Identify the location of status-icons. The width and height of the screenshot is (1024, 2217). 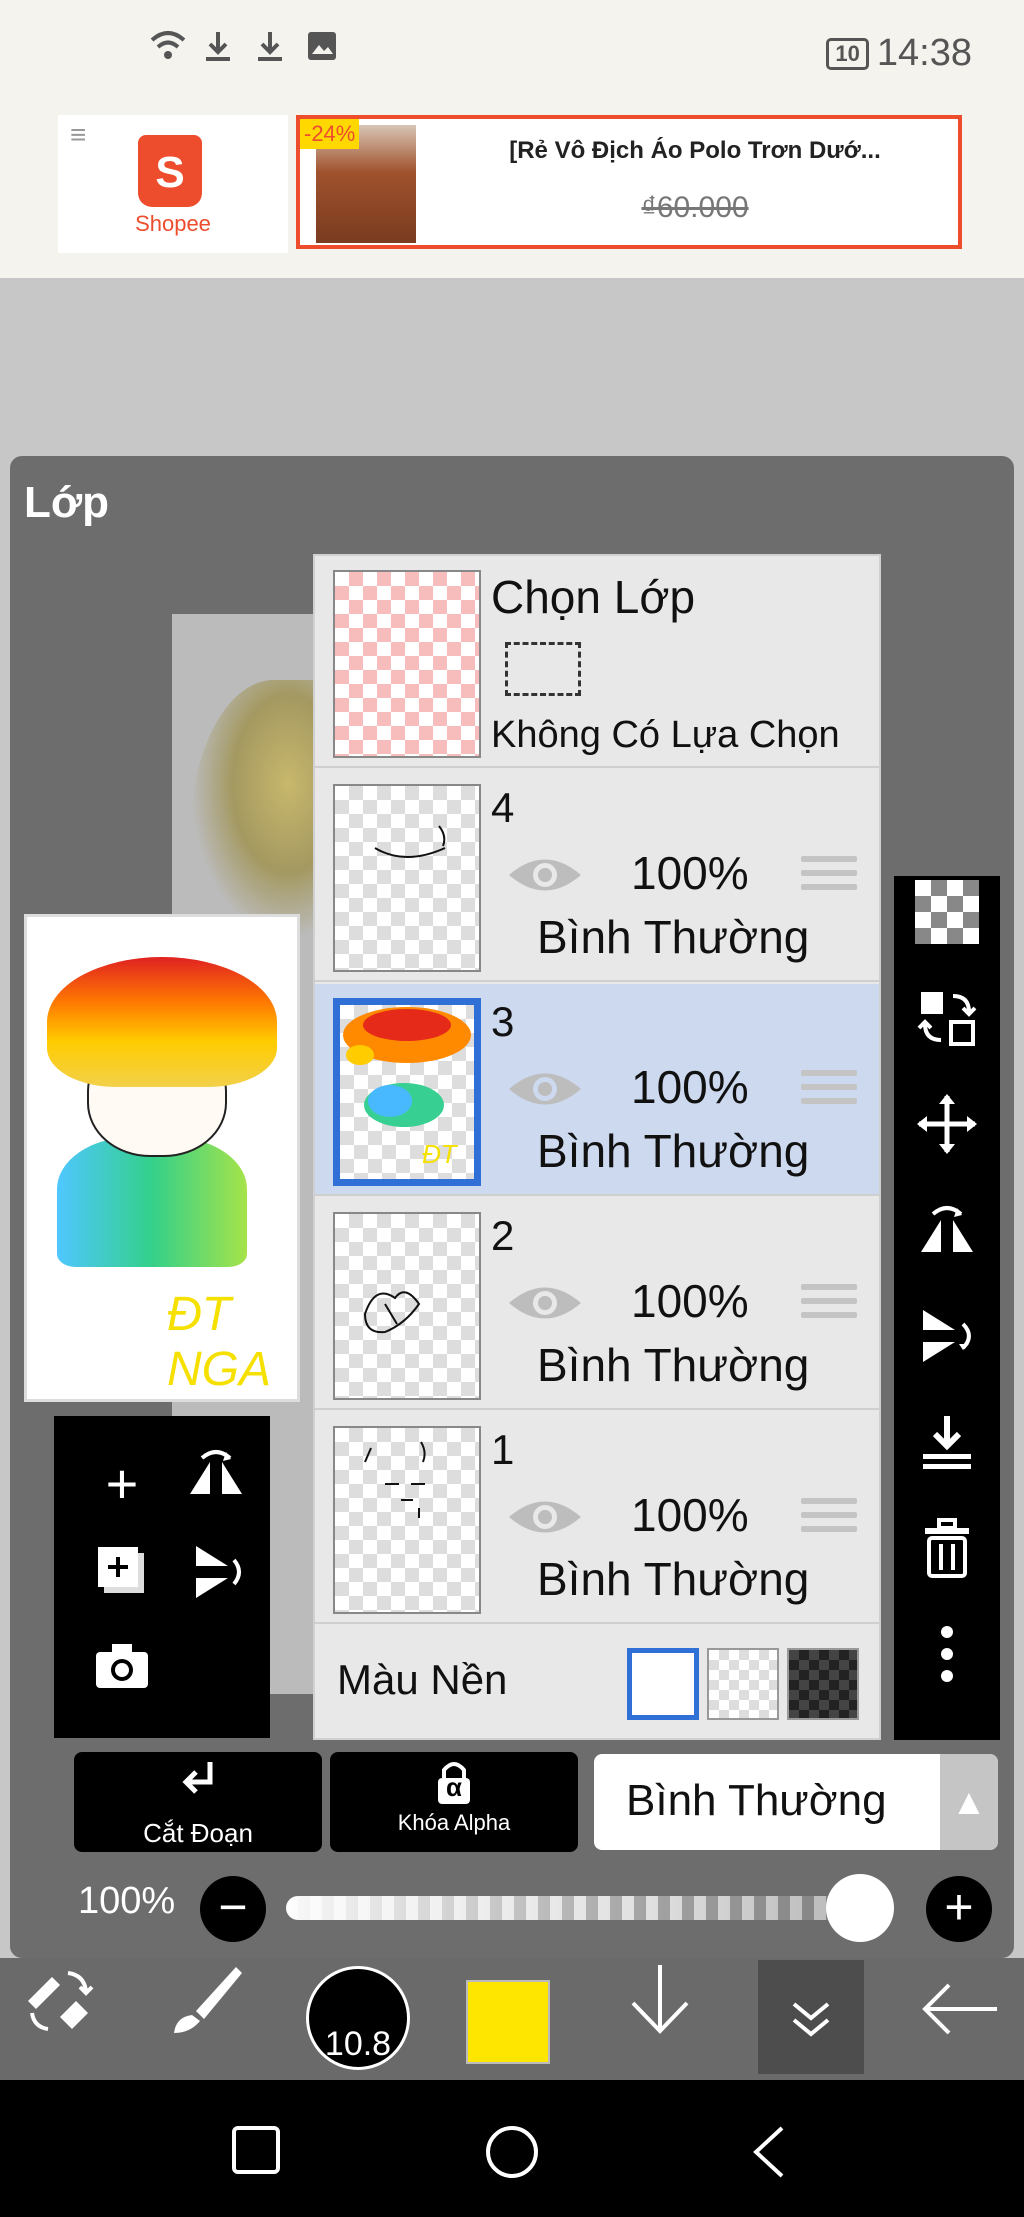
(244, 46).